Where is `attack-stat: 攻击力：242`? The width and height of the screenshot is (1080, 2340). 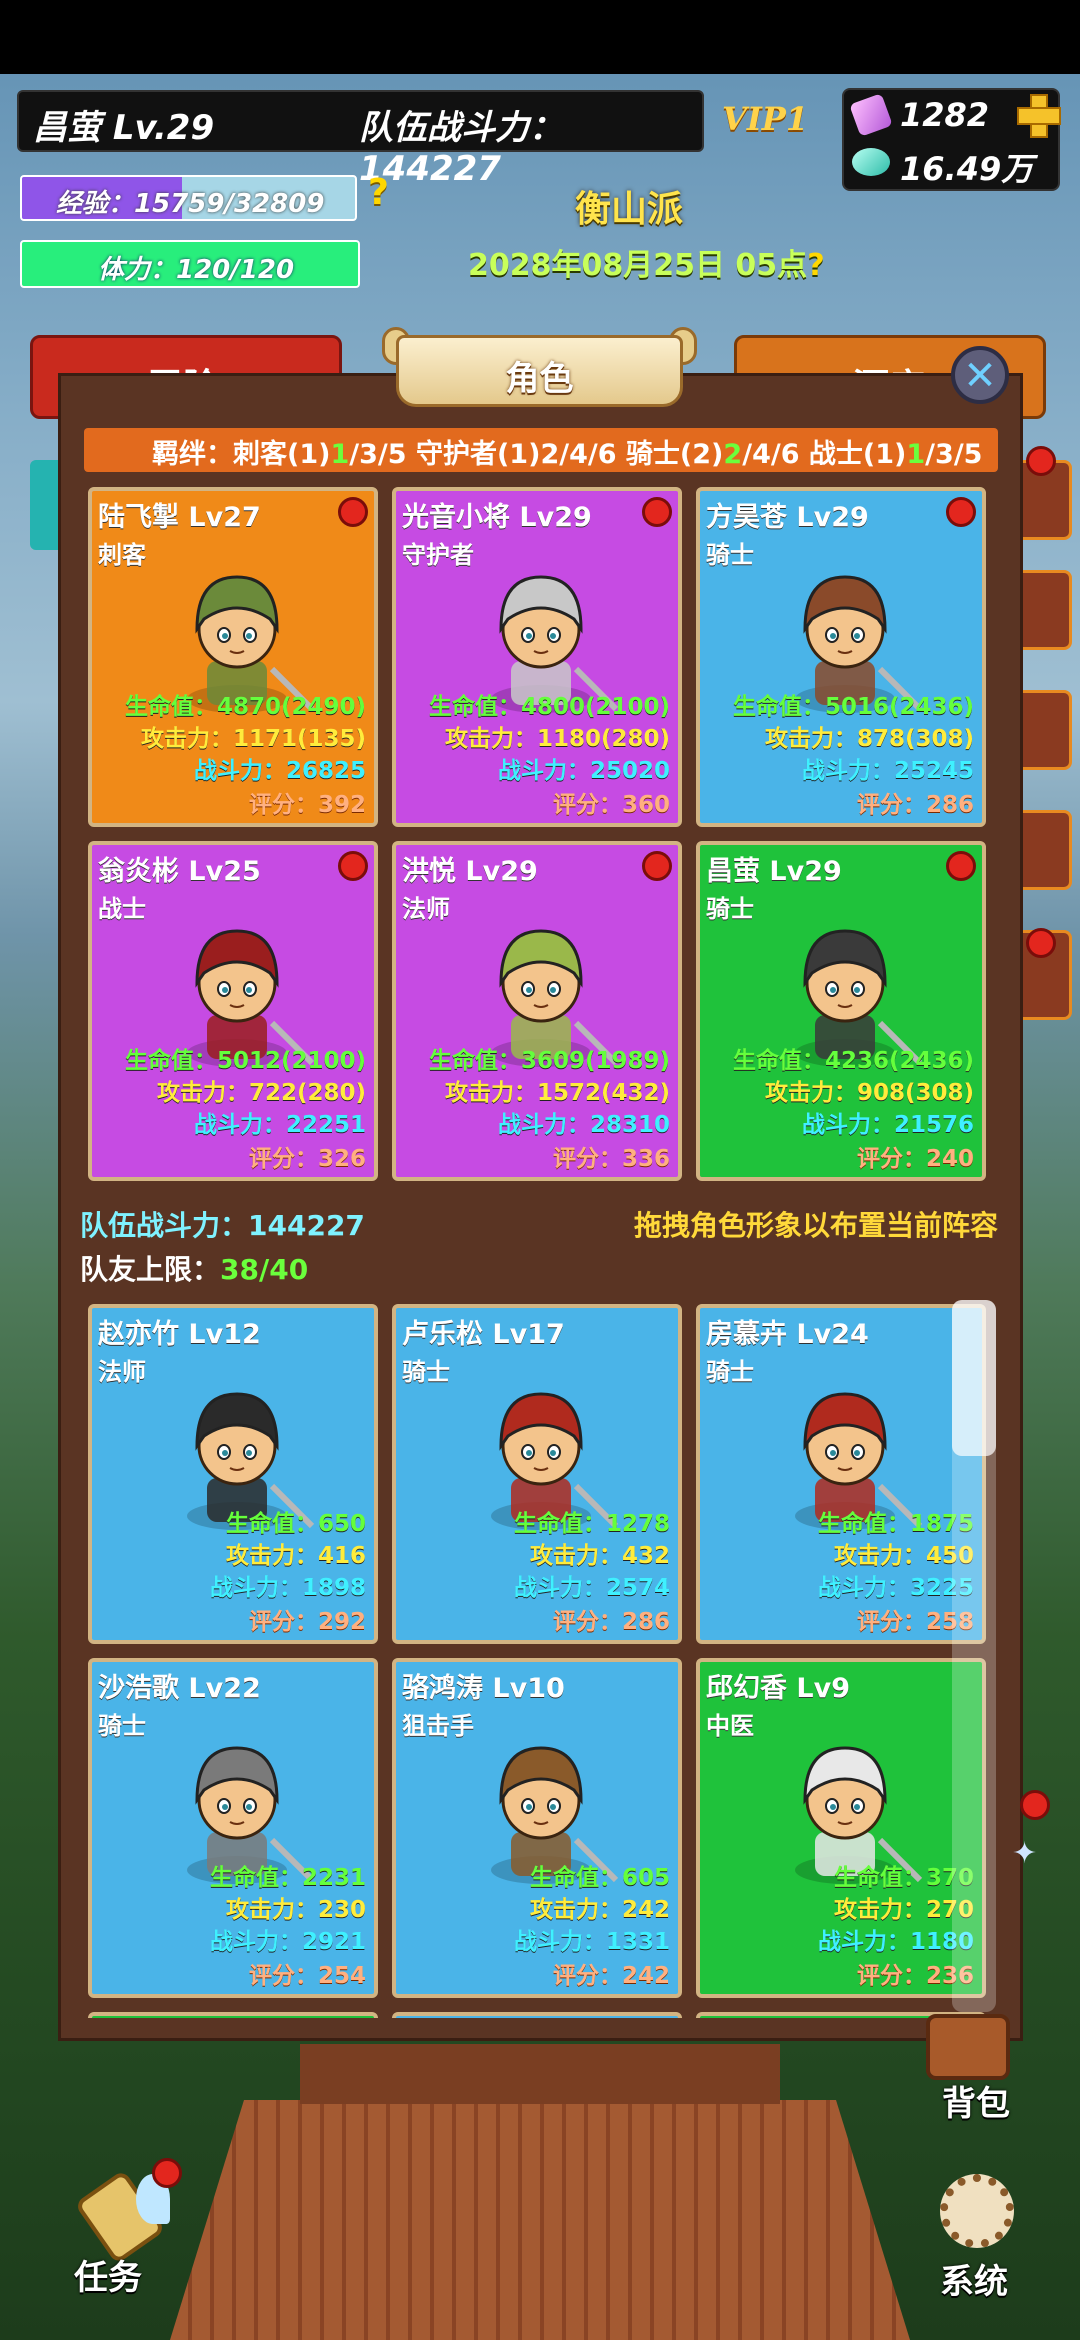 attack-stat: 攻击力：242 is located at coordinates (599, 1910).